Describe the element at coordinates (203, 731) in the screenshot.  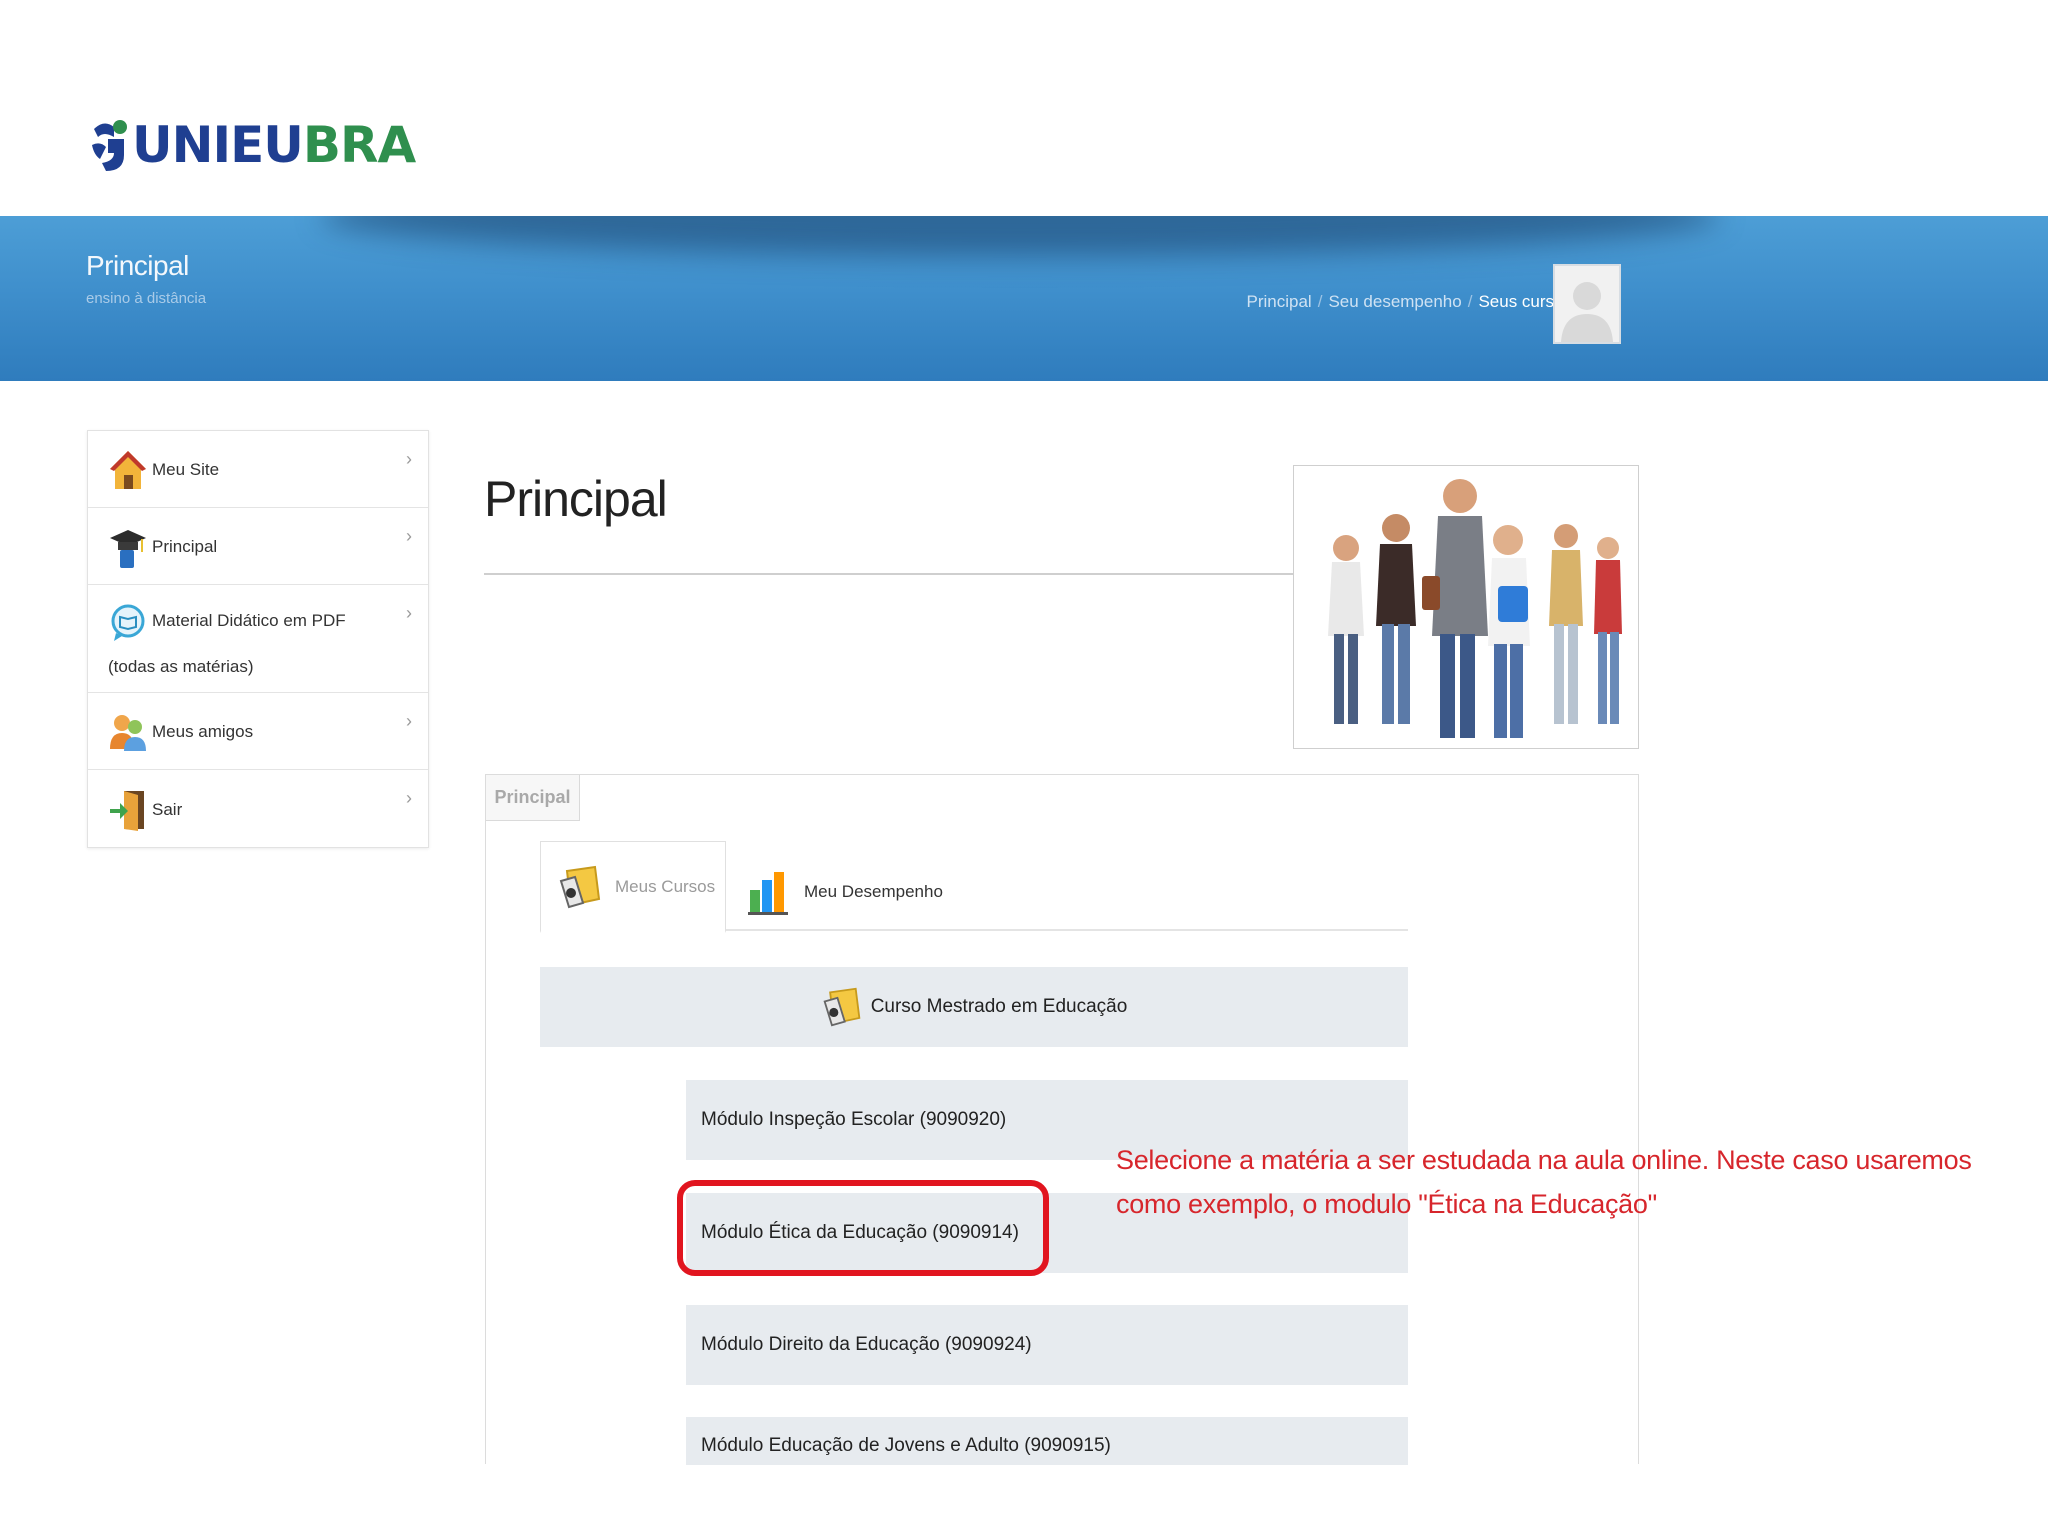
I see `sidebar-item-label: Meus amigos` at that location.